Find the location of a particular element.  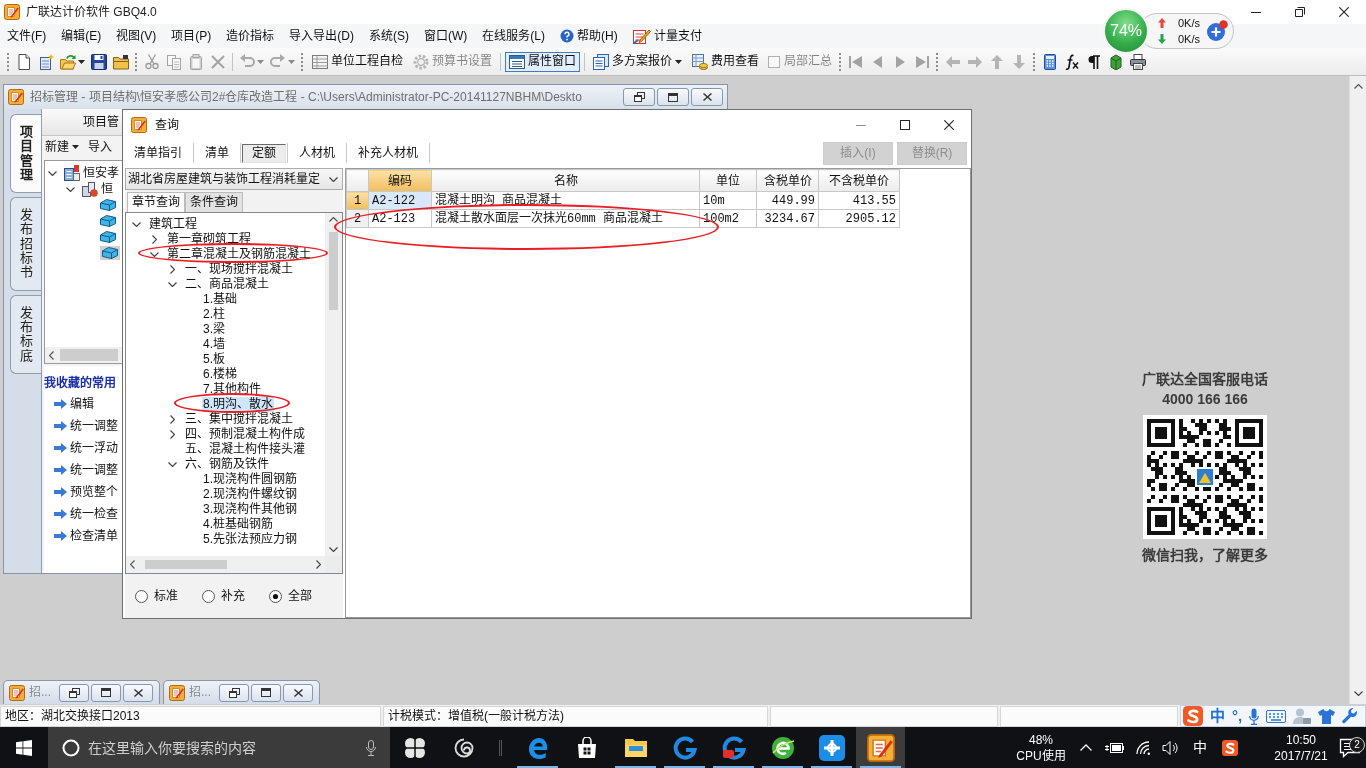

tab: 清单指引 is located at coordinates (158, 153).